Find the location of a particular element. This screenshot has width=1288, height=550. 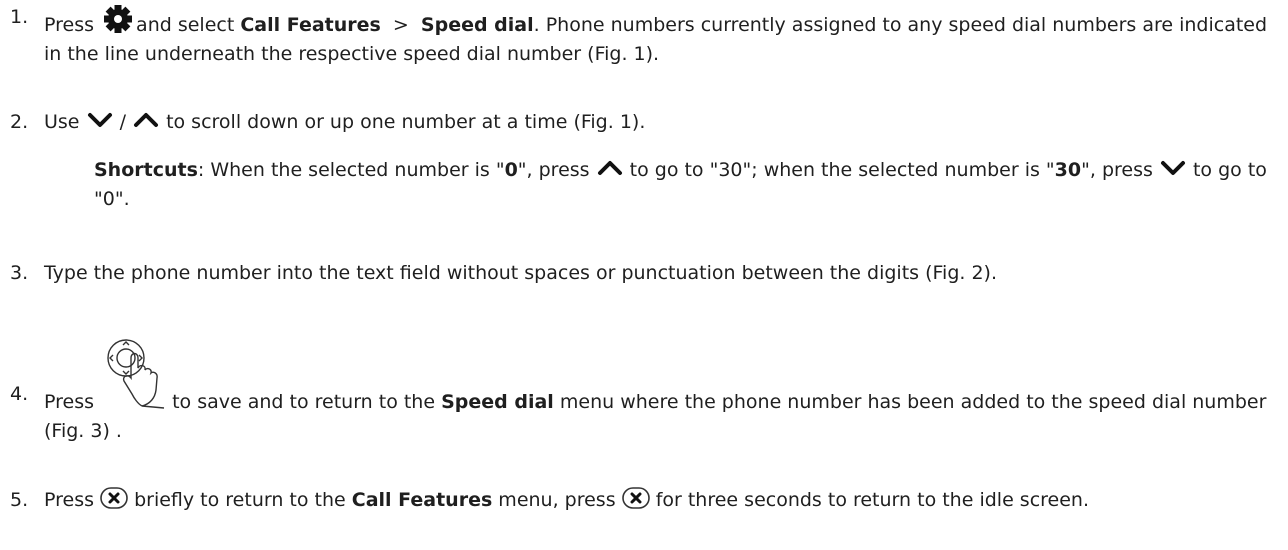

step-number: 4. is located at coordinates (19, 394).